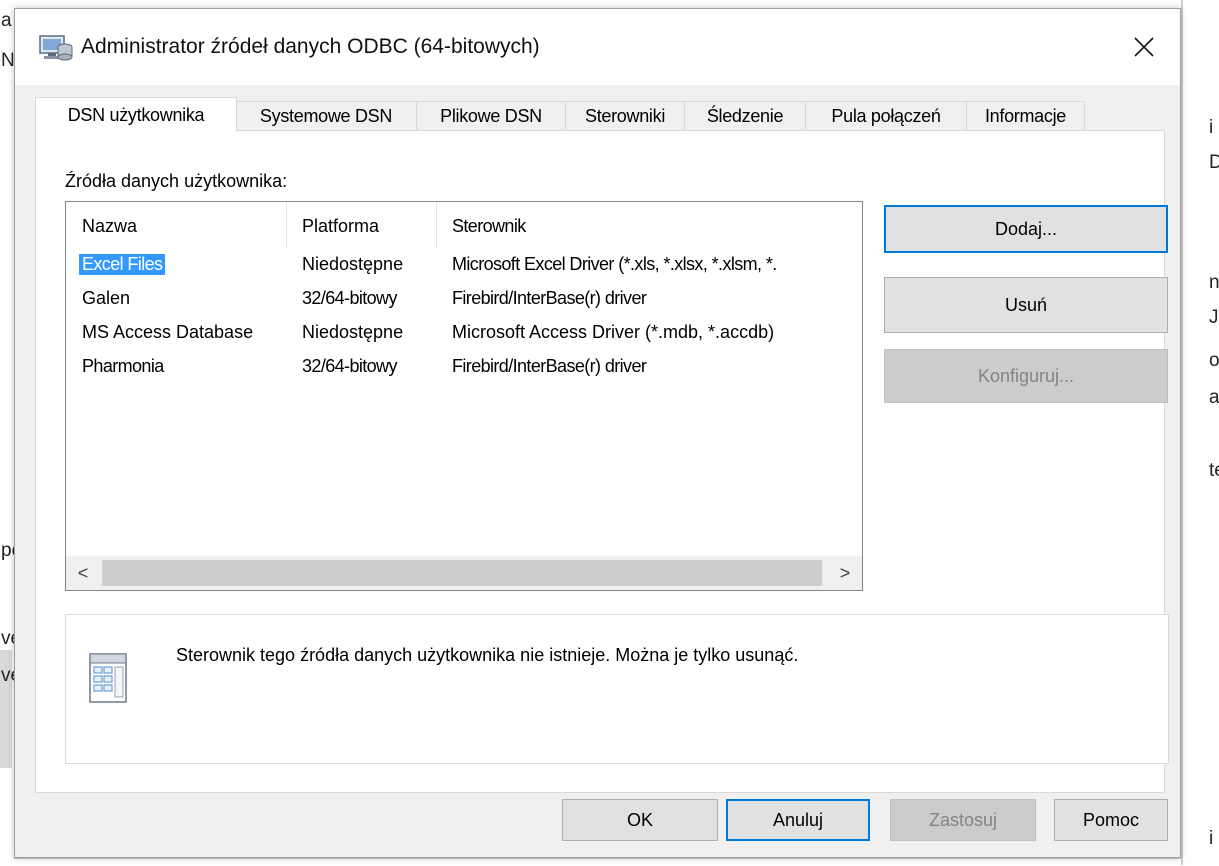  What do you see at coordinates (123, 366) in the screenshot?
I see `item-name: Pharmonia` at bounding box center [123, 366].